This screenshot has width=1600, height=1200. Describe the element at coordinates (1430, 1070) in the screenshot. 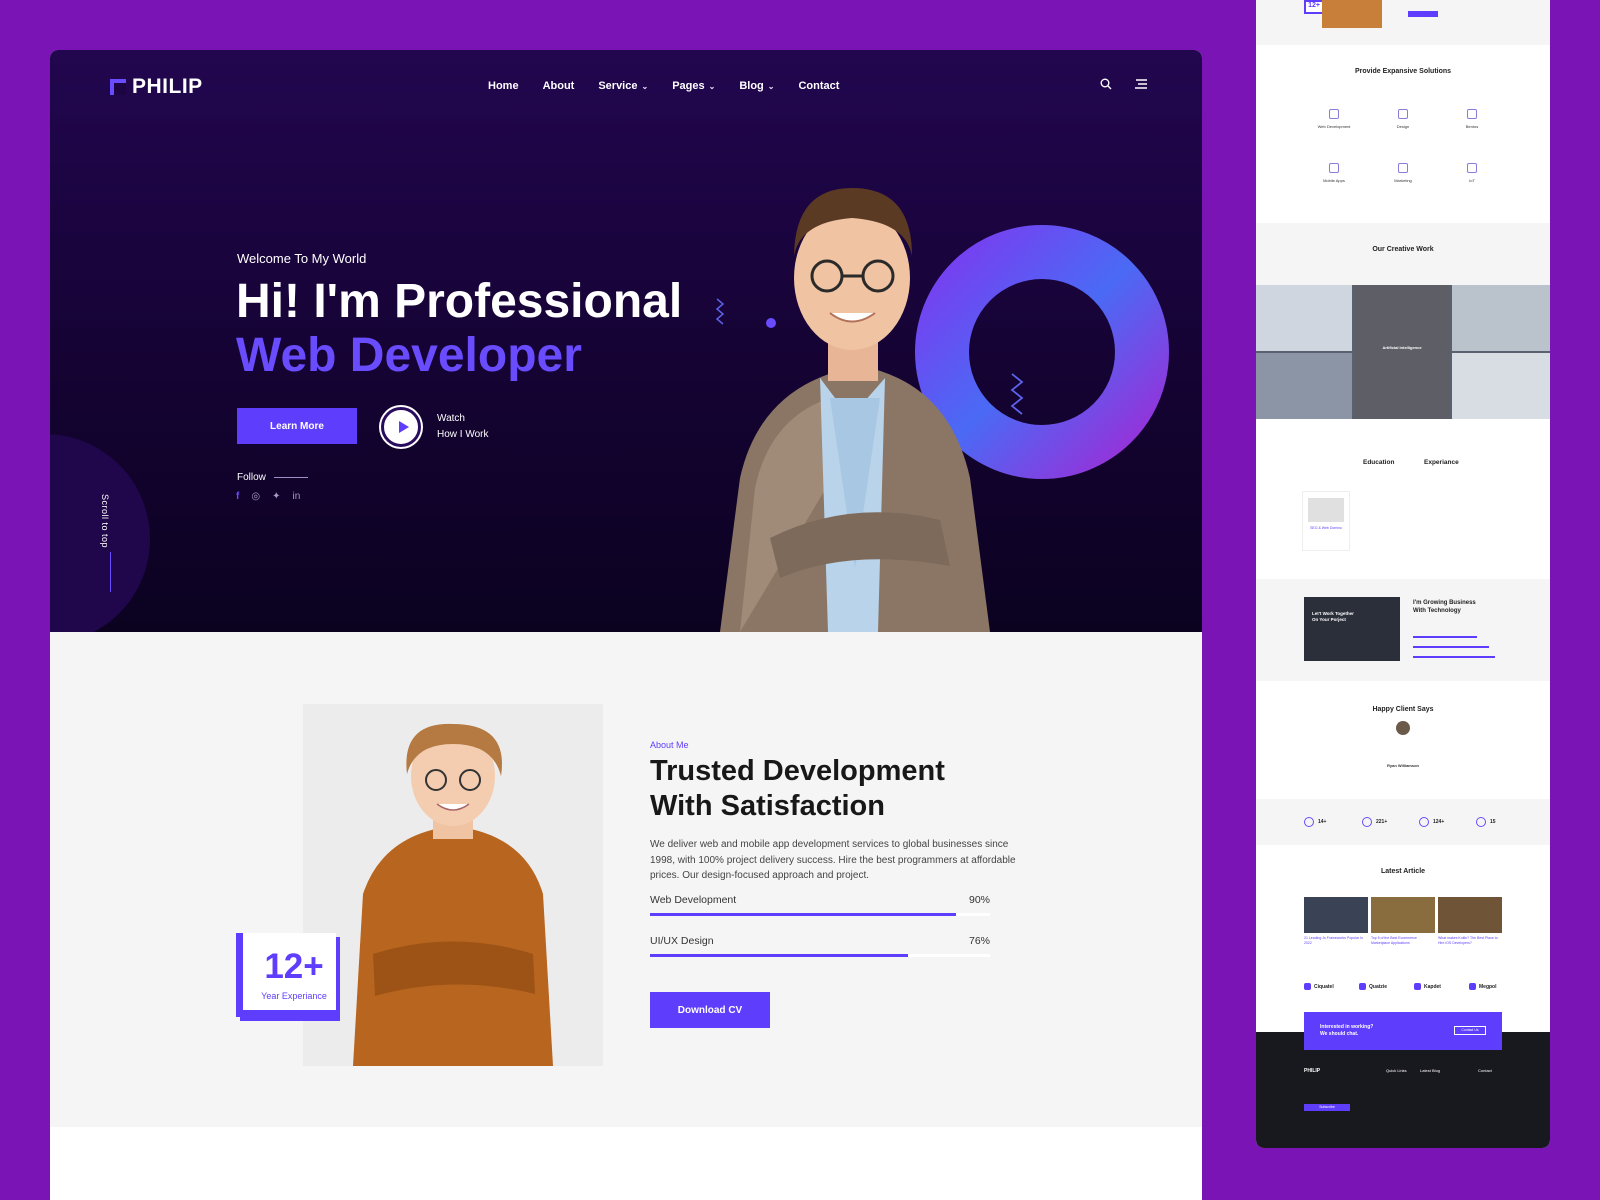

I see `footer-latest-blog: Latest Blog` at that location.